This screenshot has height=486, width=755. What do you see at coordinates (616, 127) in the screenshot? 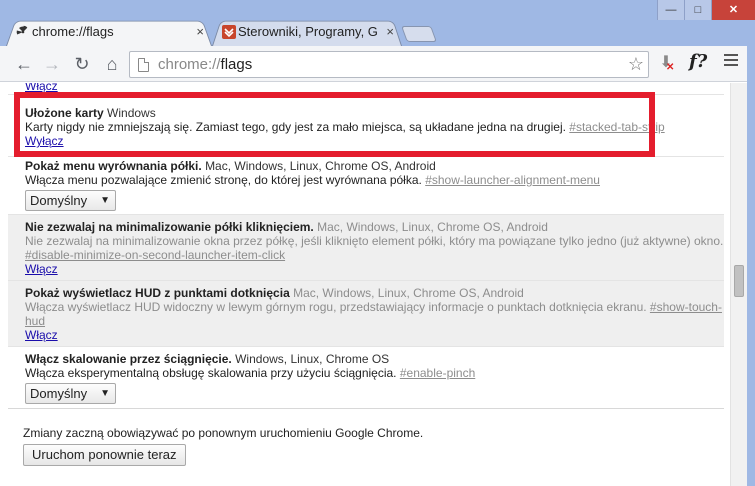
I see `flag-anchor-link: #stacked-tab-strip` at bounding box center [616, 127].